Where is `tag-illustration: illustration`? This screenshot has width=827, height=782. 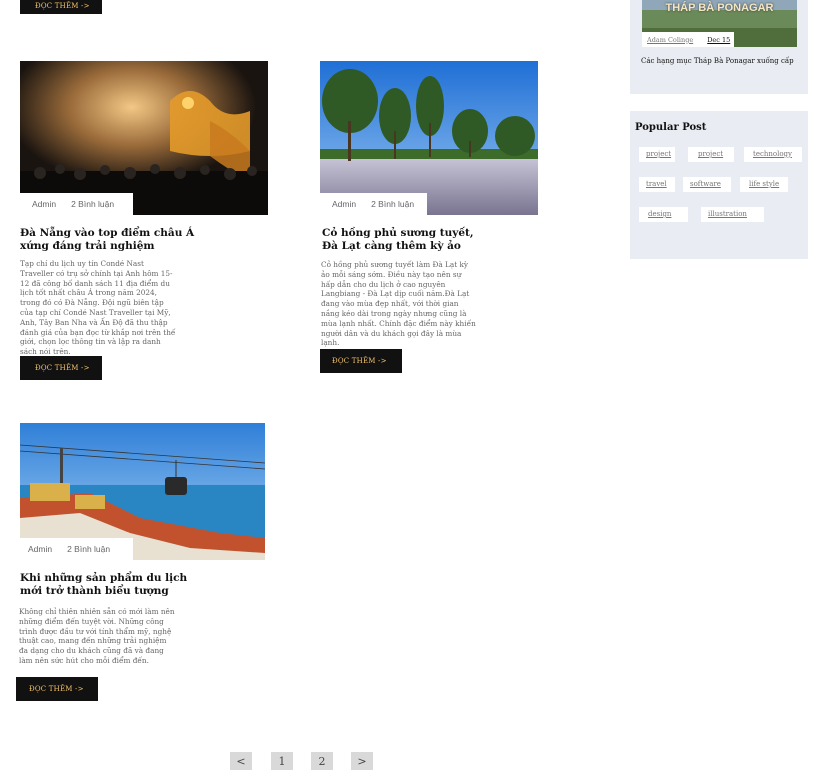
tag-illustration: illustration is located at coordinates (732, 214).